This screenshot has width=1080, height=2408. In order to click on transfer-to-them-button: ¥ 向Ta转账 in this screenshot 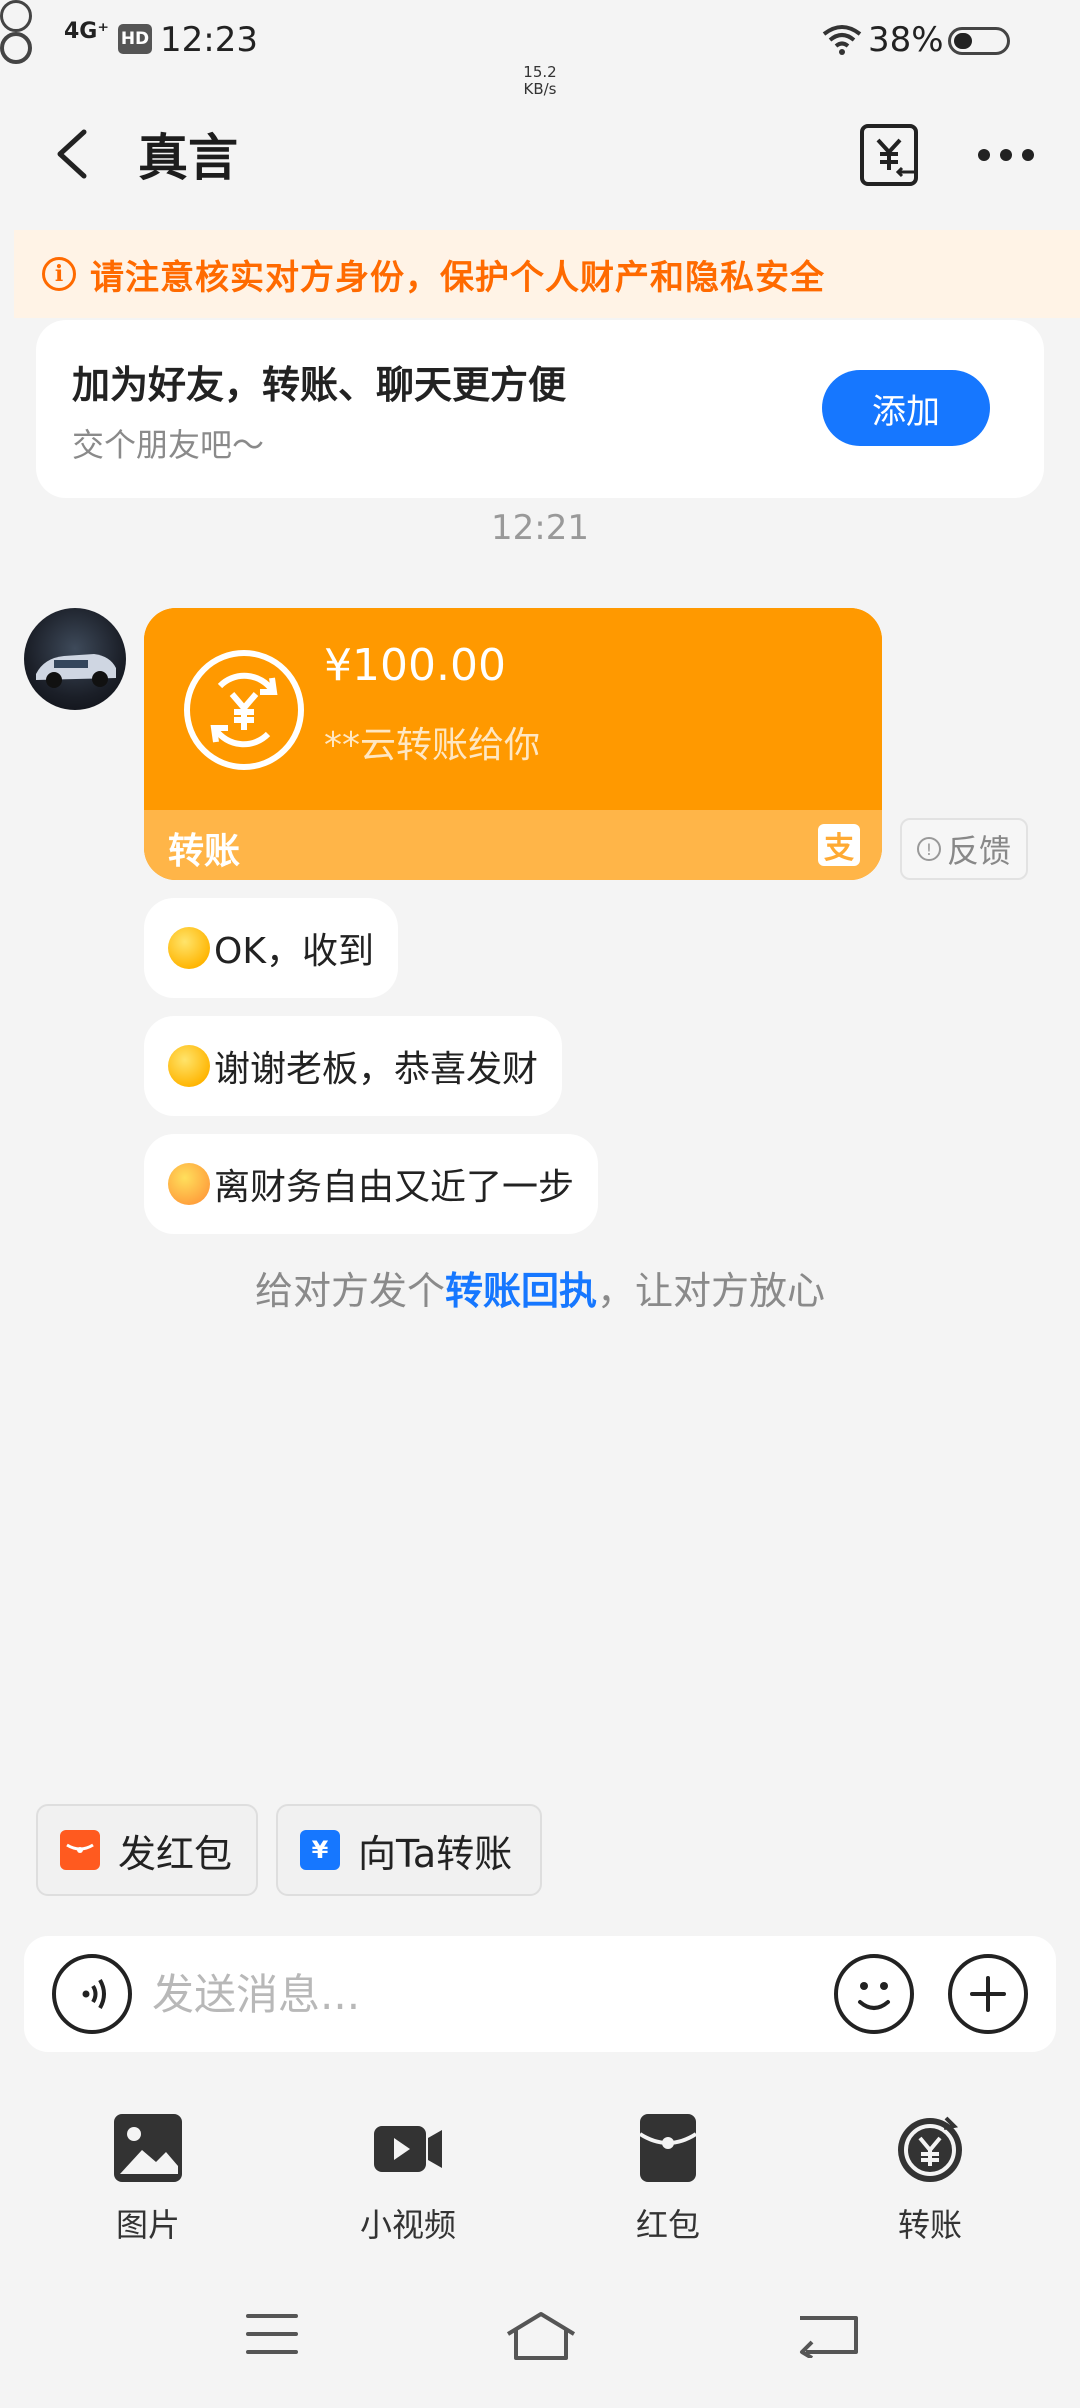, I will do `click(409, 1850)`.